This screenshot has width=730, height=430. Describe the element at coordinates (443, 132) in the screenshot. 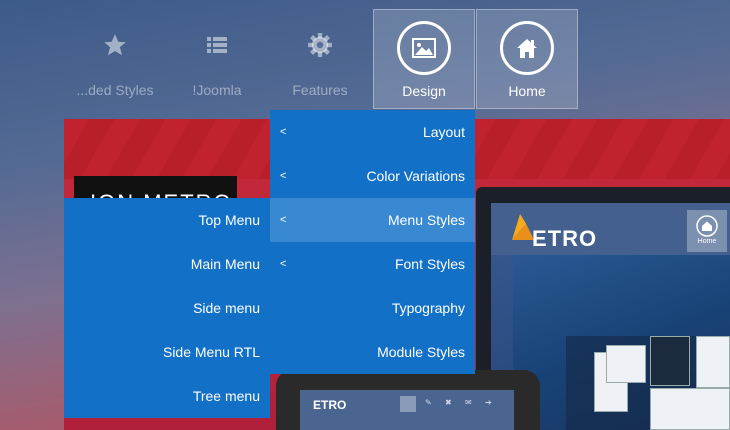

I see `menu-item-label: Layout` at that location.